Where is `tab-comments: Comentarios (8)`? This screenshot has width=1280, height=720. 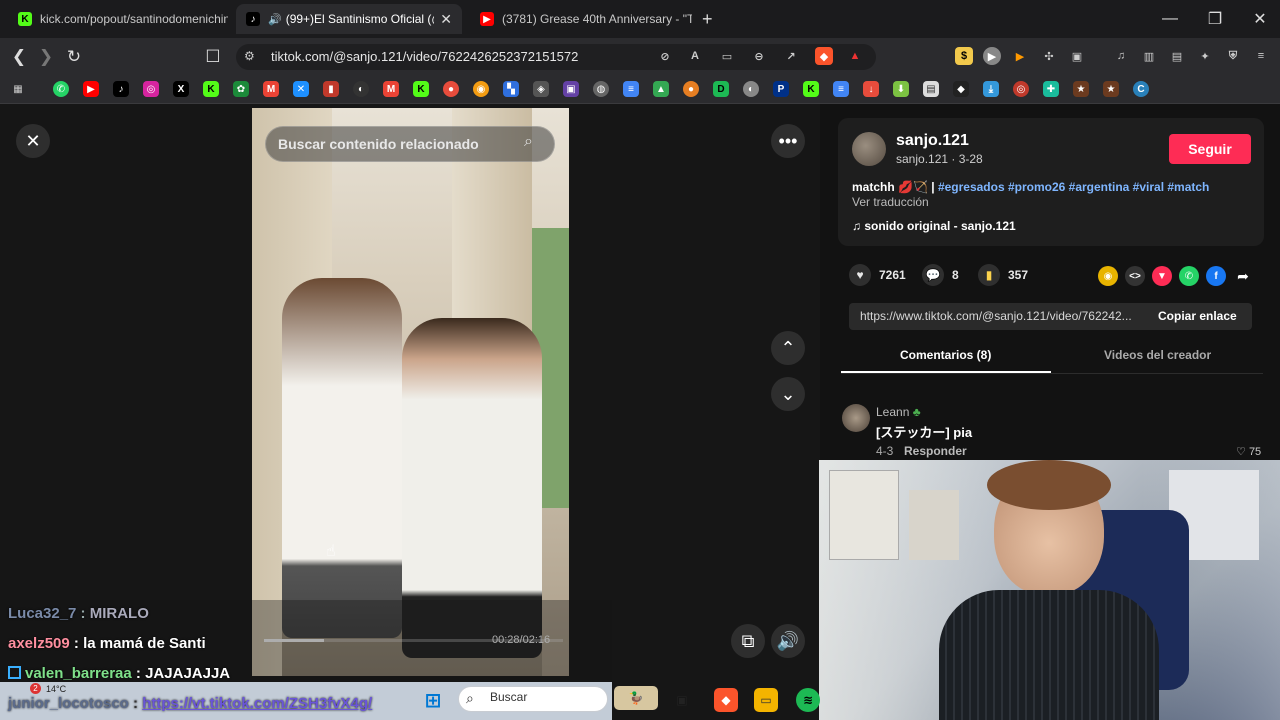
tab-comments: Comentarios (8) is located at coordinates (945, 355).